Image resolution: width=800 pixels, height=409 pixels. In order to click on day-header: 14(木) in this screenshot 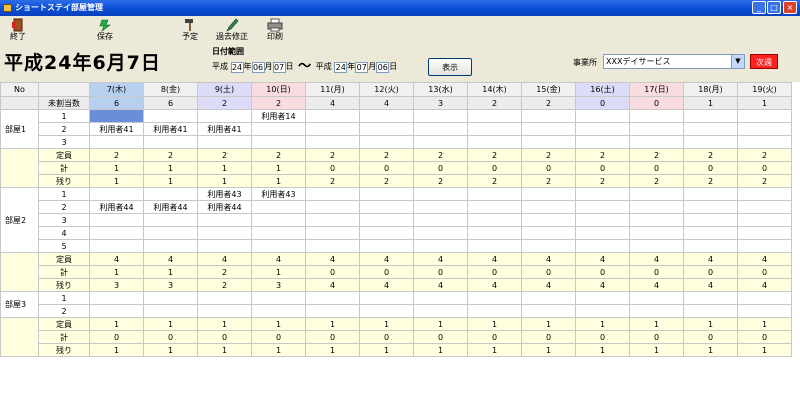, I will do `click(494, 89)`.